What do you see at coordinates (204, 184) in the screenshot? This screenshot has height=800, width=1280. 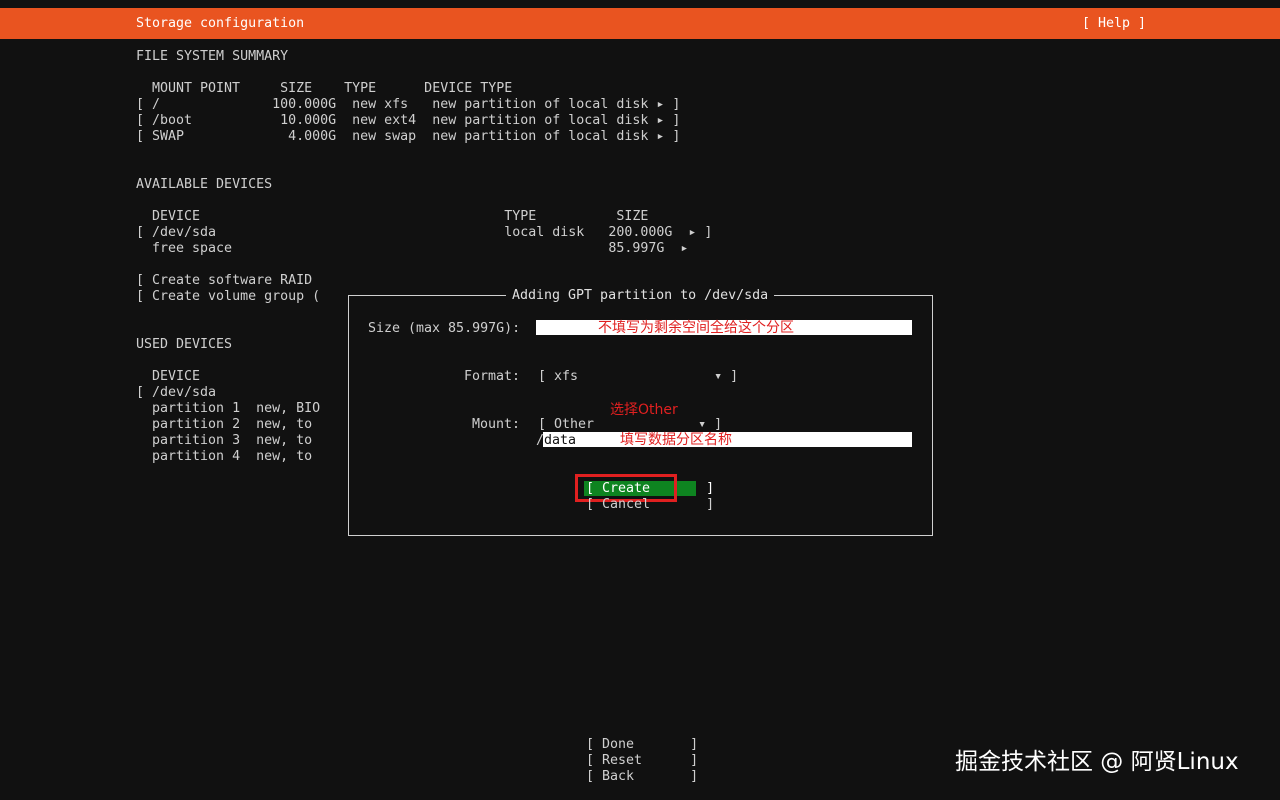 I see `available-heading: AVAILABLE DEVICES` at bounding box center [204, 184].